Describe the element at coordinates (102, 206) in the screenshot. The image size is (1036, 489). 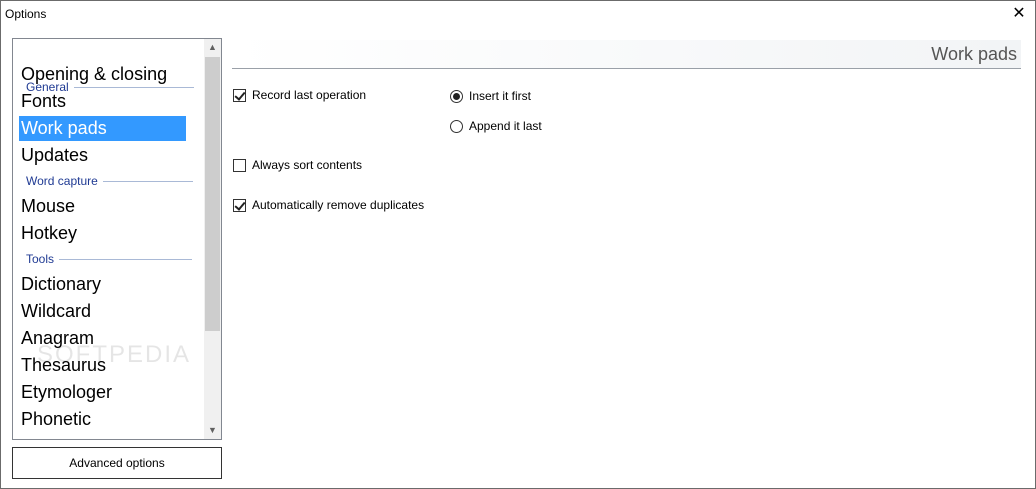
I see `nav-item-mouse: Mouse` at that location.